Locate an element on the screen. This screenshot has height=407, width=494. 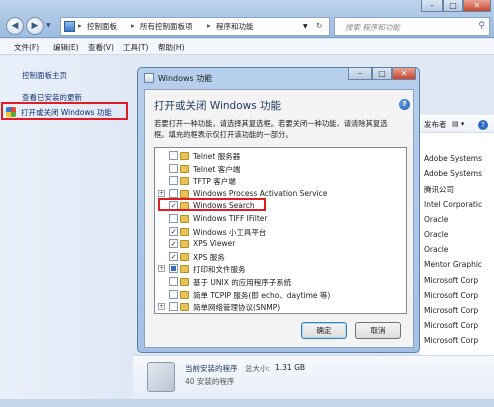
search-input: 搜索 程序和功能 is located at coordinates (372, 27).